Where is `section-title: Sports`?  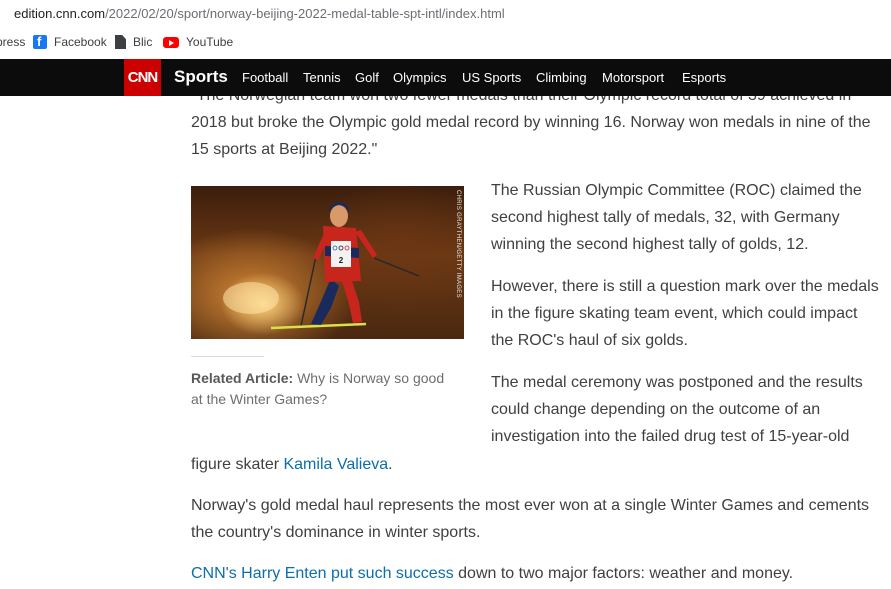 section-title: Sports is located at coordinates (201, 77).